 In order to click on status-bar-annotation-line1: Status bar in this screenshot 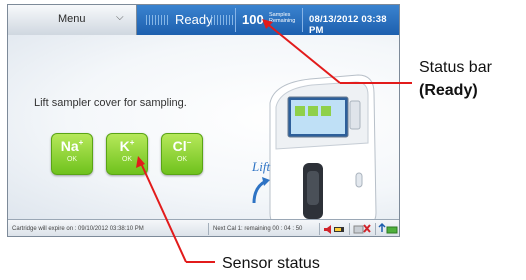, I will do `click(455, 67)`.